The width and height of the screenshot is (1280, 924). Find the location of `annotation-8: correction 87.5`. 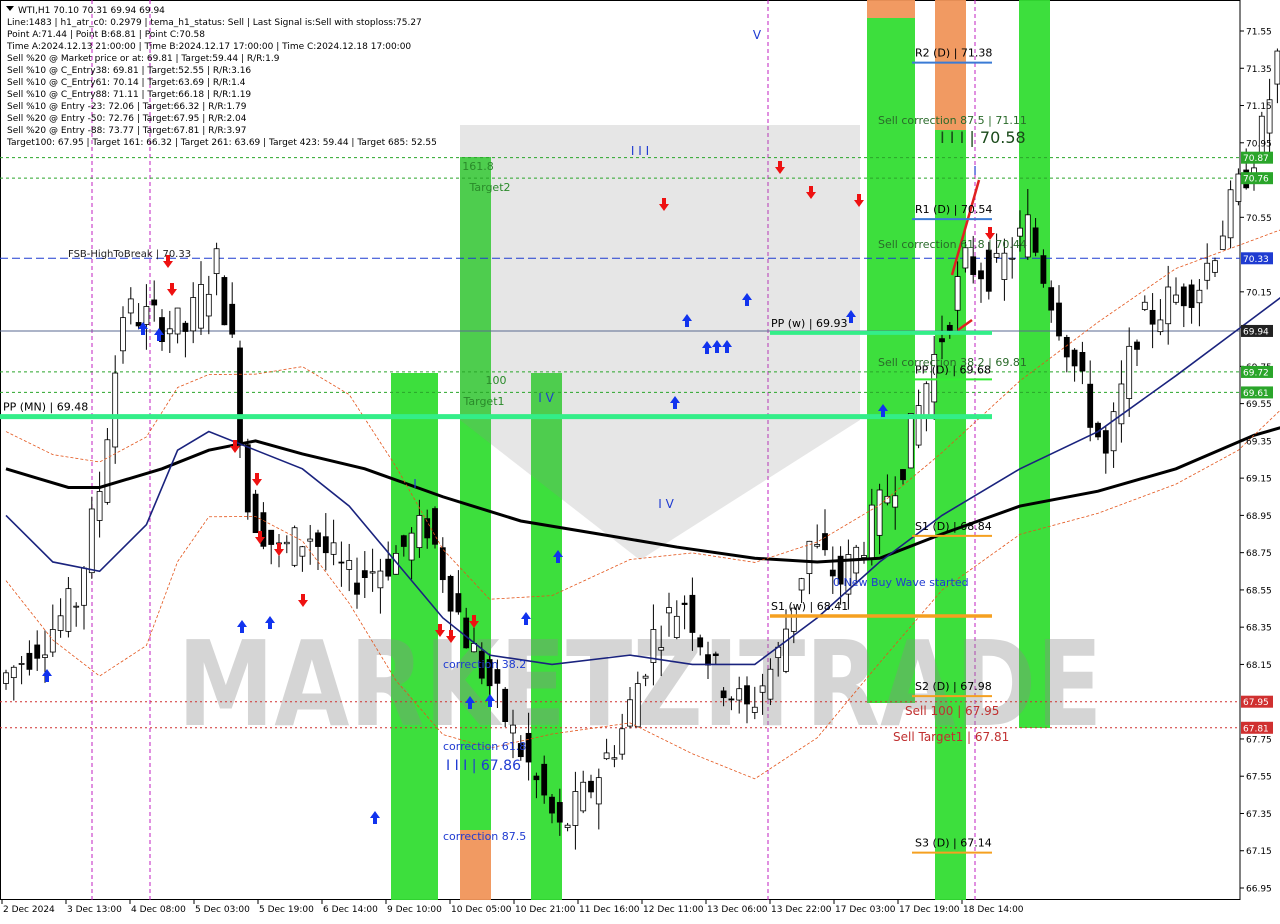

annotation-8: correction 87.5 is located at coordinates (484, 836).